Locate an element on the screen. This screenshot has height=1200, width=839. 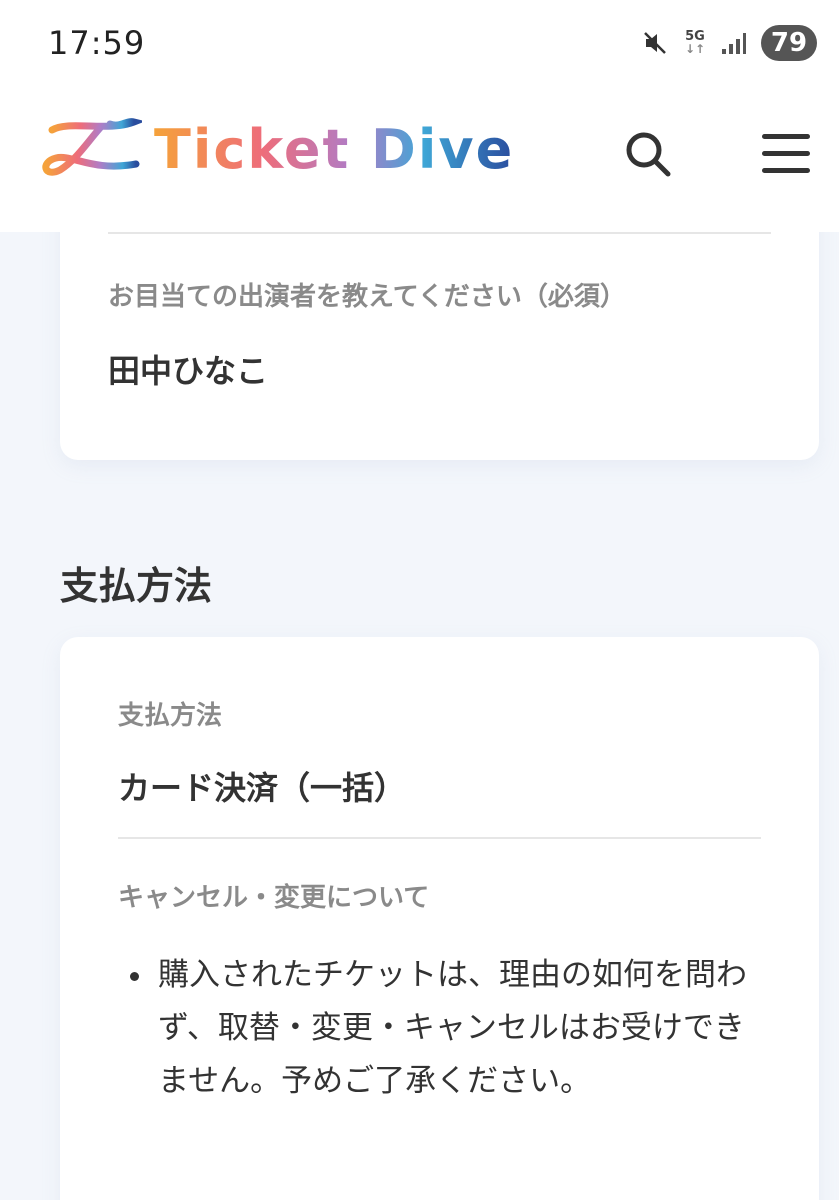
status-bar: 17:59 5G ↓↑ 79 is located at coordinates (419, 44).